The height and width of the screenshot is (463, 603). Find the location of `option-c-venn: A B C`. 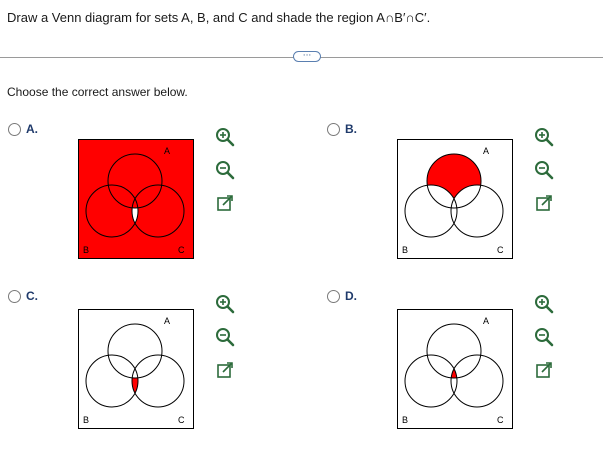

option-c-venn: A B C is located at coordinates (136, 371).